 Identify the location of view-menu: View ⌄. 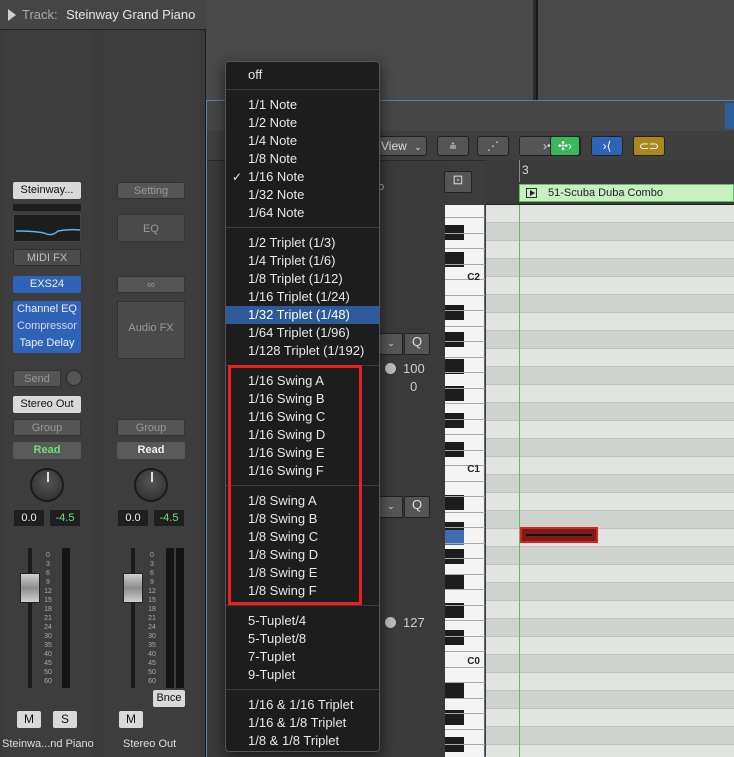
(399, 146).